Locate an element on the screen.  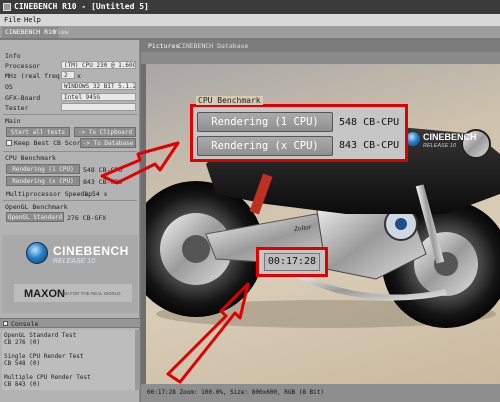
arrow-to-cpu-callout is located at coordinates (140, 163).